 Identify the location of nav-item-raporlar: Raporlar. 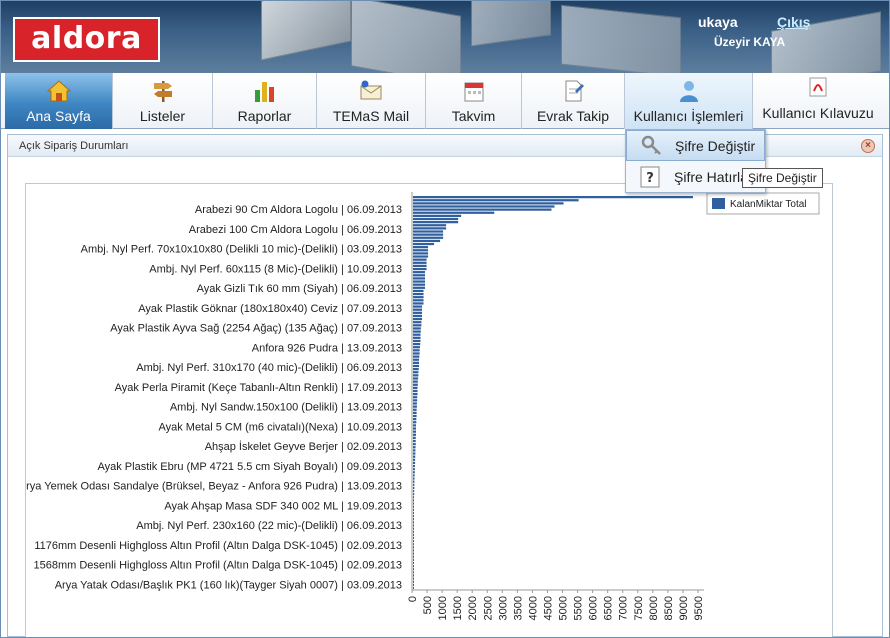
(265, 101).